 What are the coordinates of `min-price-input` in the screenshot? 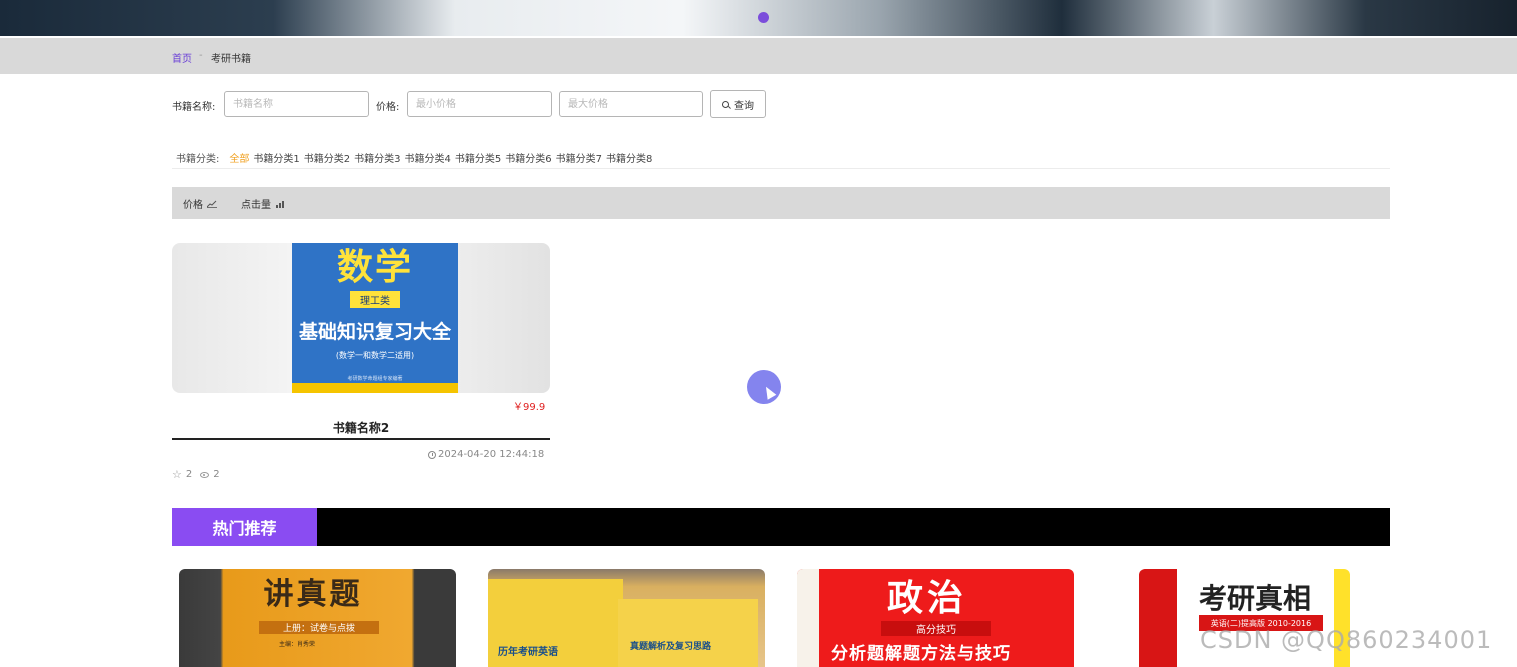 It's located at (479, 104).